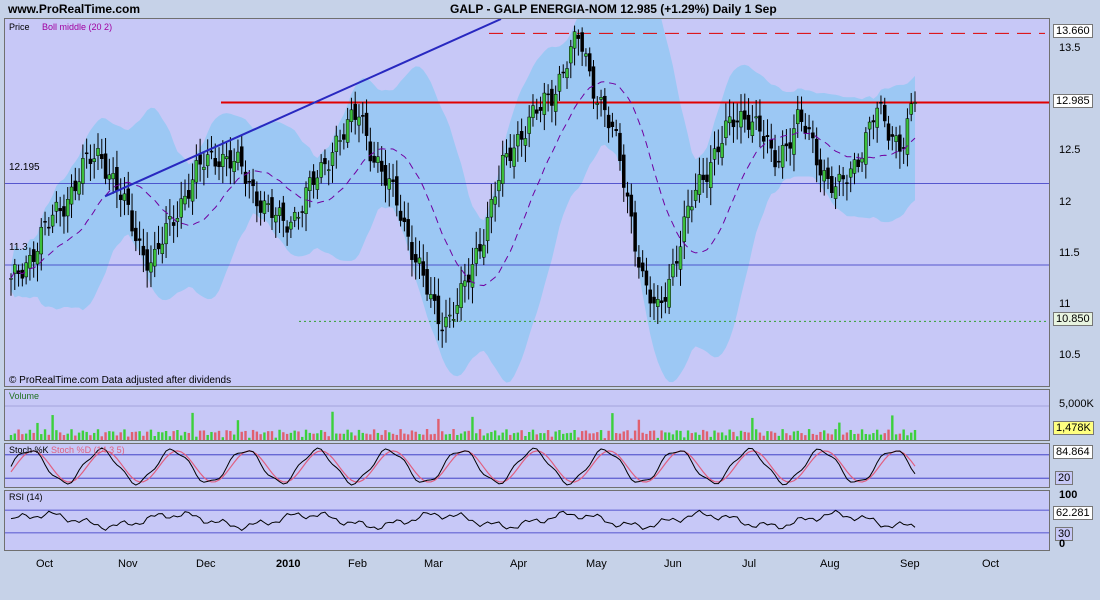  I want to click on stoch-panel: Stoch %K Stoch %D (14 3 5), so click(527, 465).